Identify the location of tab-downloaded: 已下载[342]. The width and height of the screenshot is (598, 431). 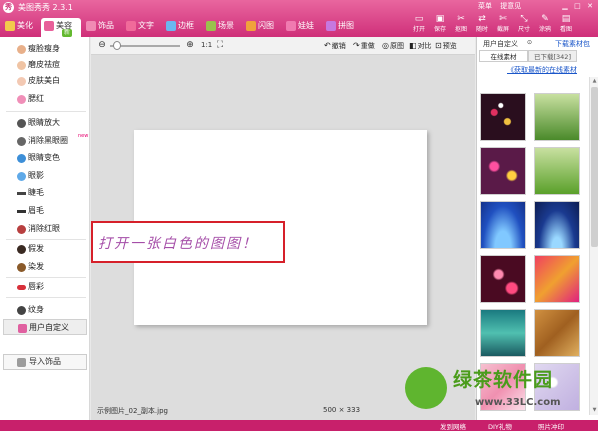
(552, 56).